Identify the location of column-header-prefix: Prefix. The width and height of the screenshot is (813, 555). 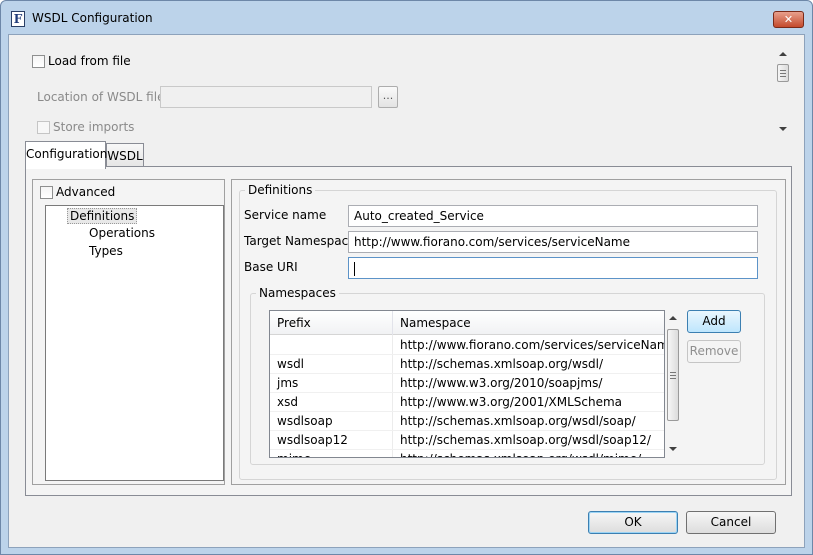
(331, 323).